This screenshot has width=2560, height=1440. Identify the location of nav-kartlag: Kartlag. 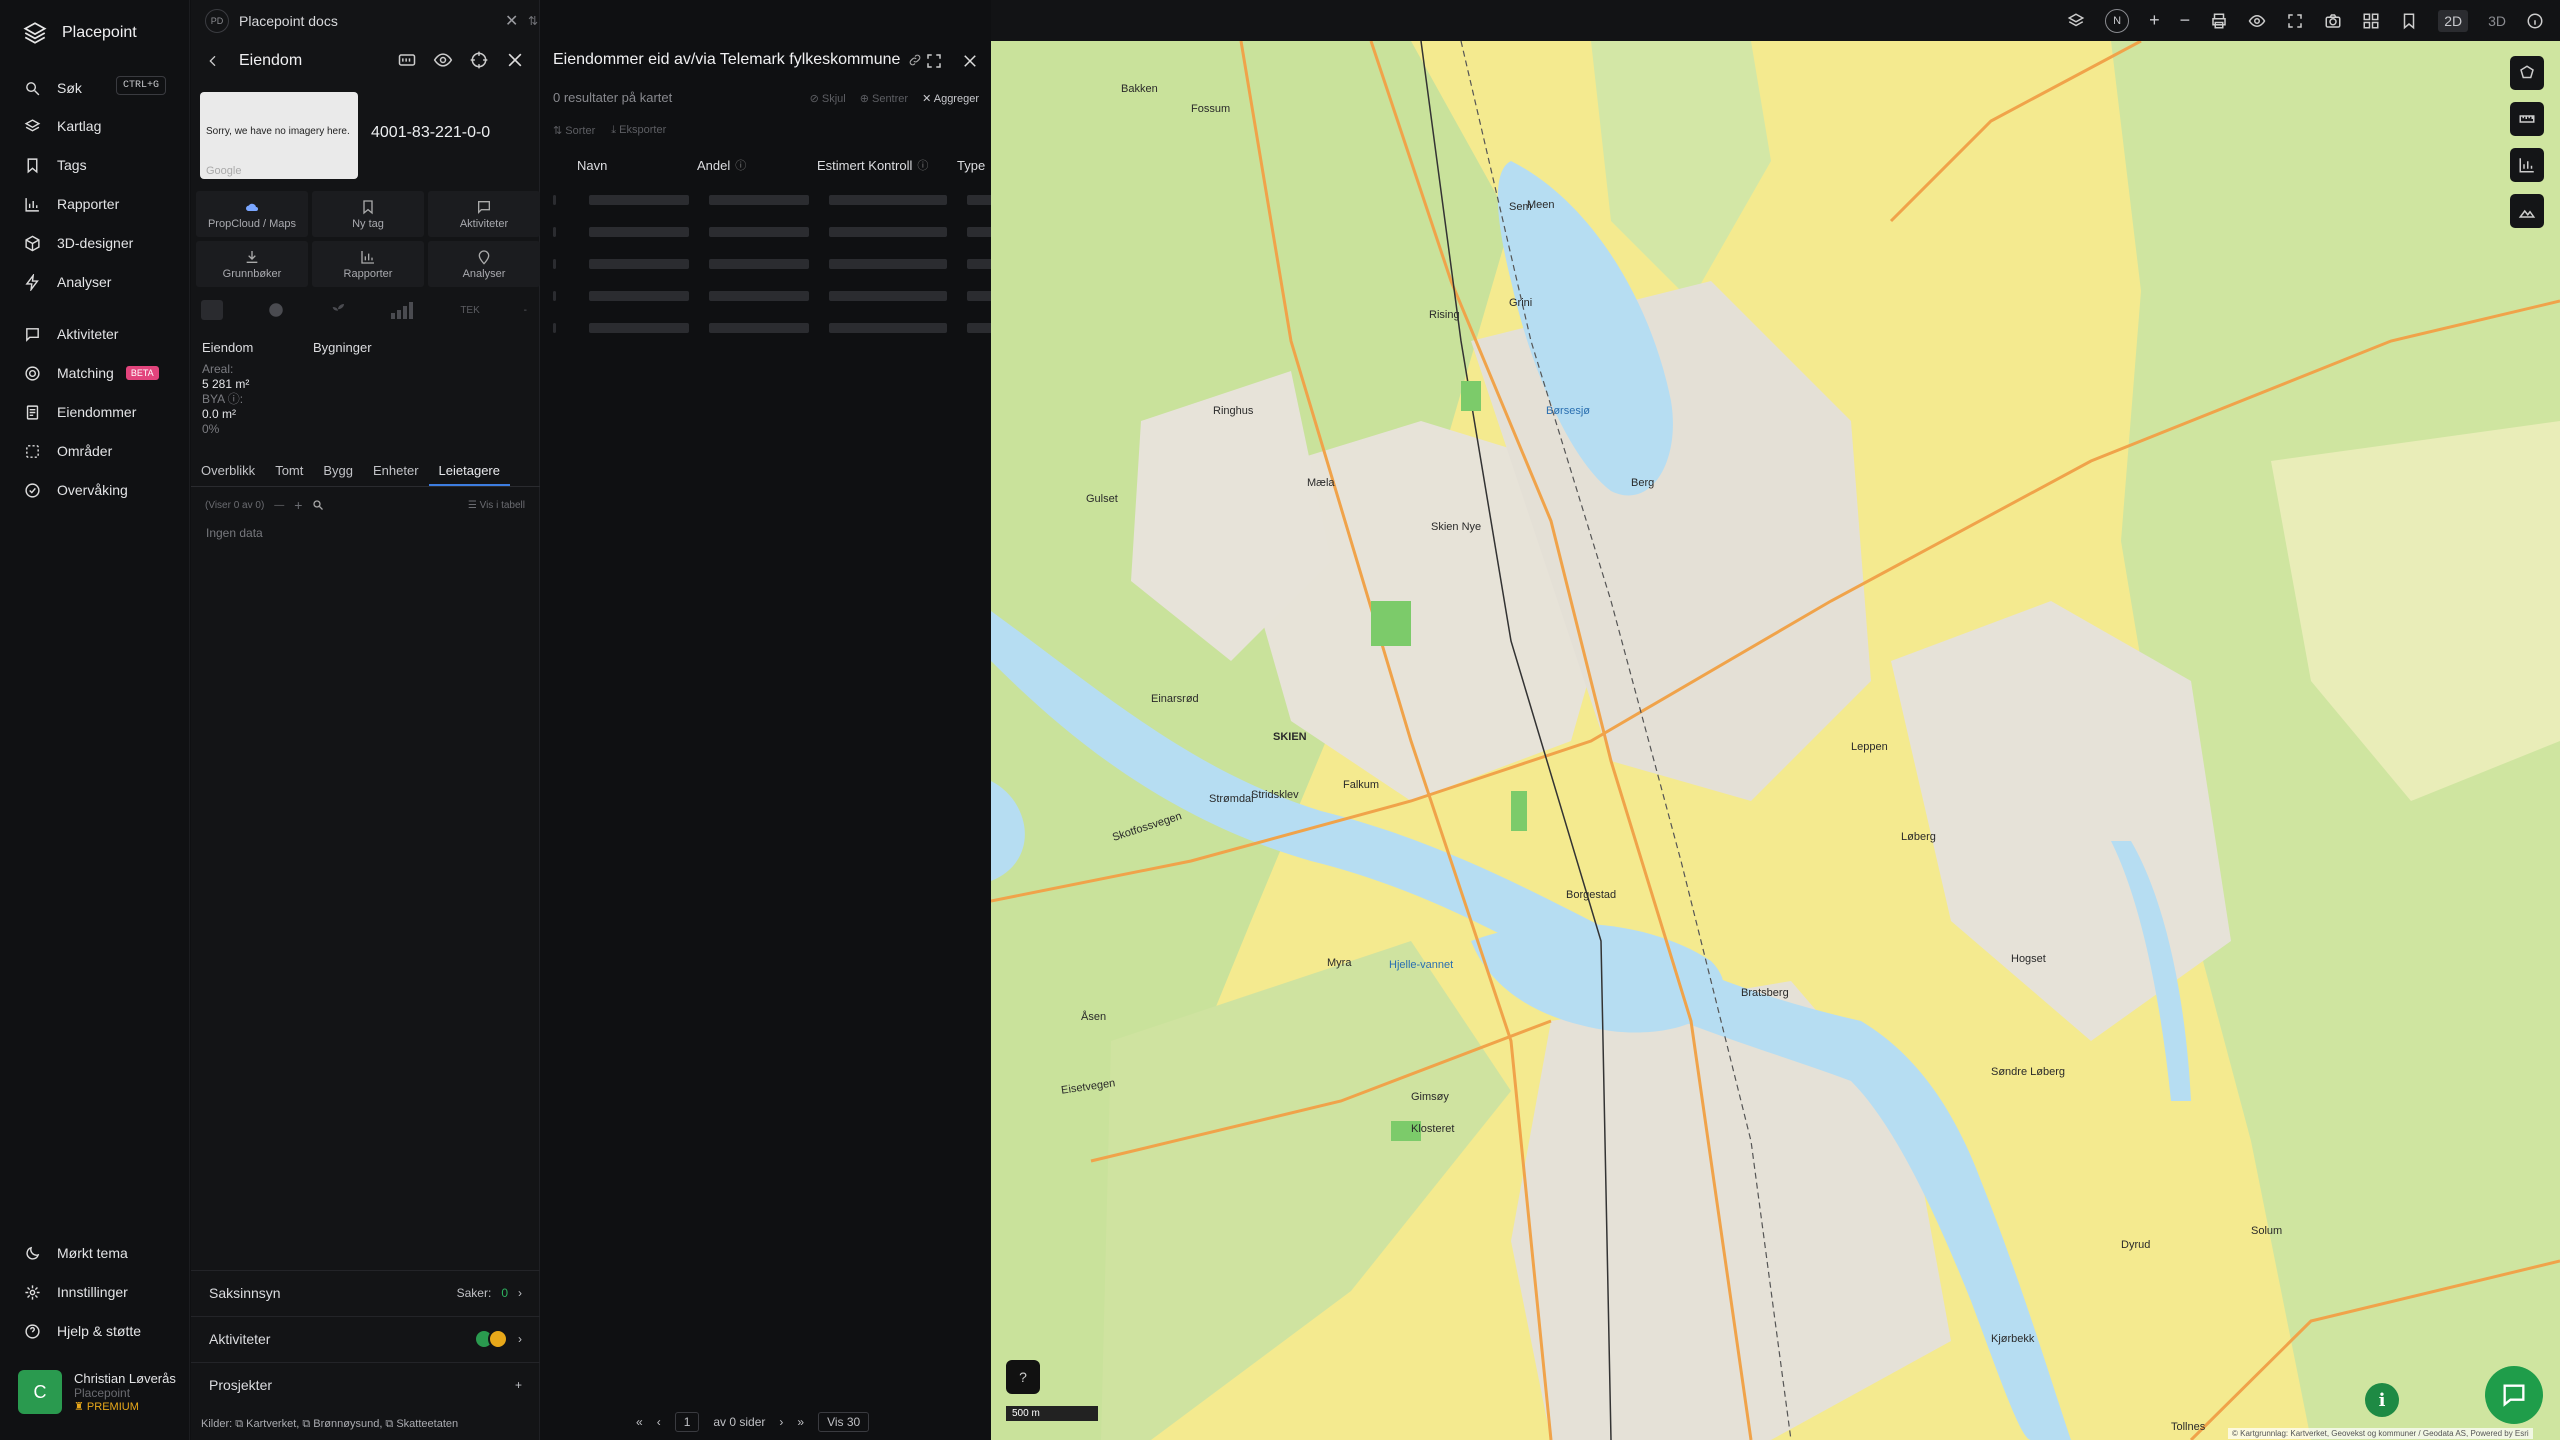
(104, 126).